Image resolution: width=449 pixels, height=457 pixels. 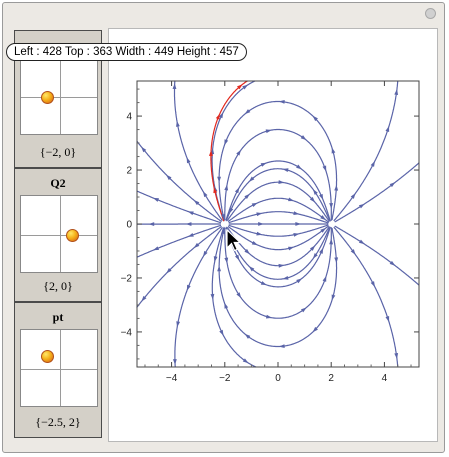 What do you see at coordinates (225, 378) in the screenshot?
I see `x-tick-label: −2` at bounding box center [225, 378].